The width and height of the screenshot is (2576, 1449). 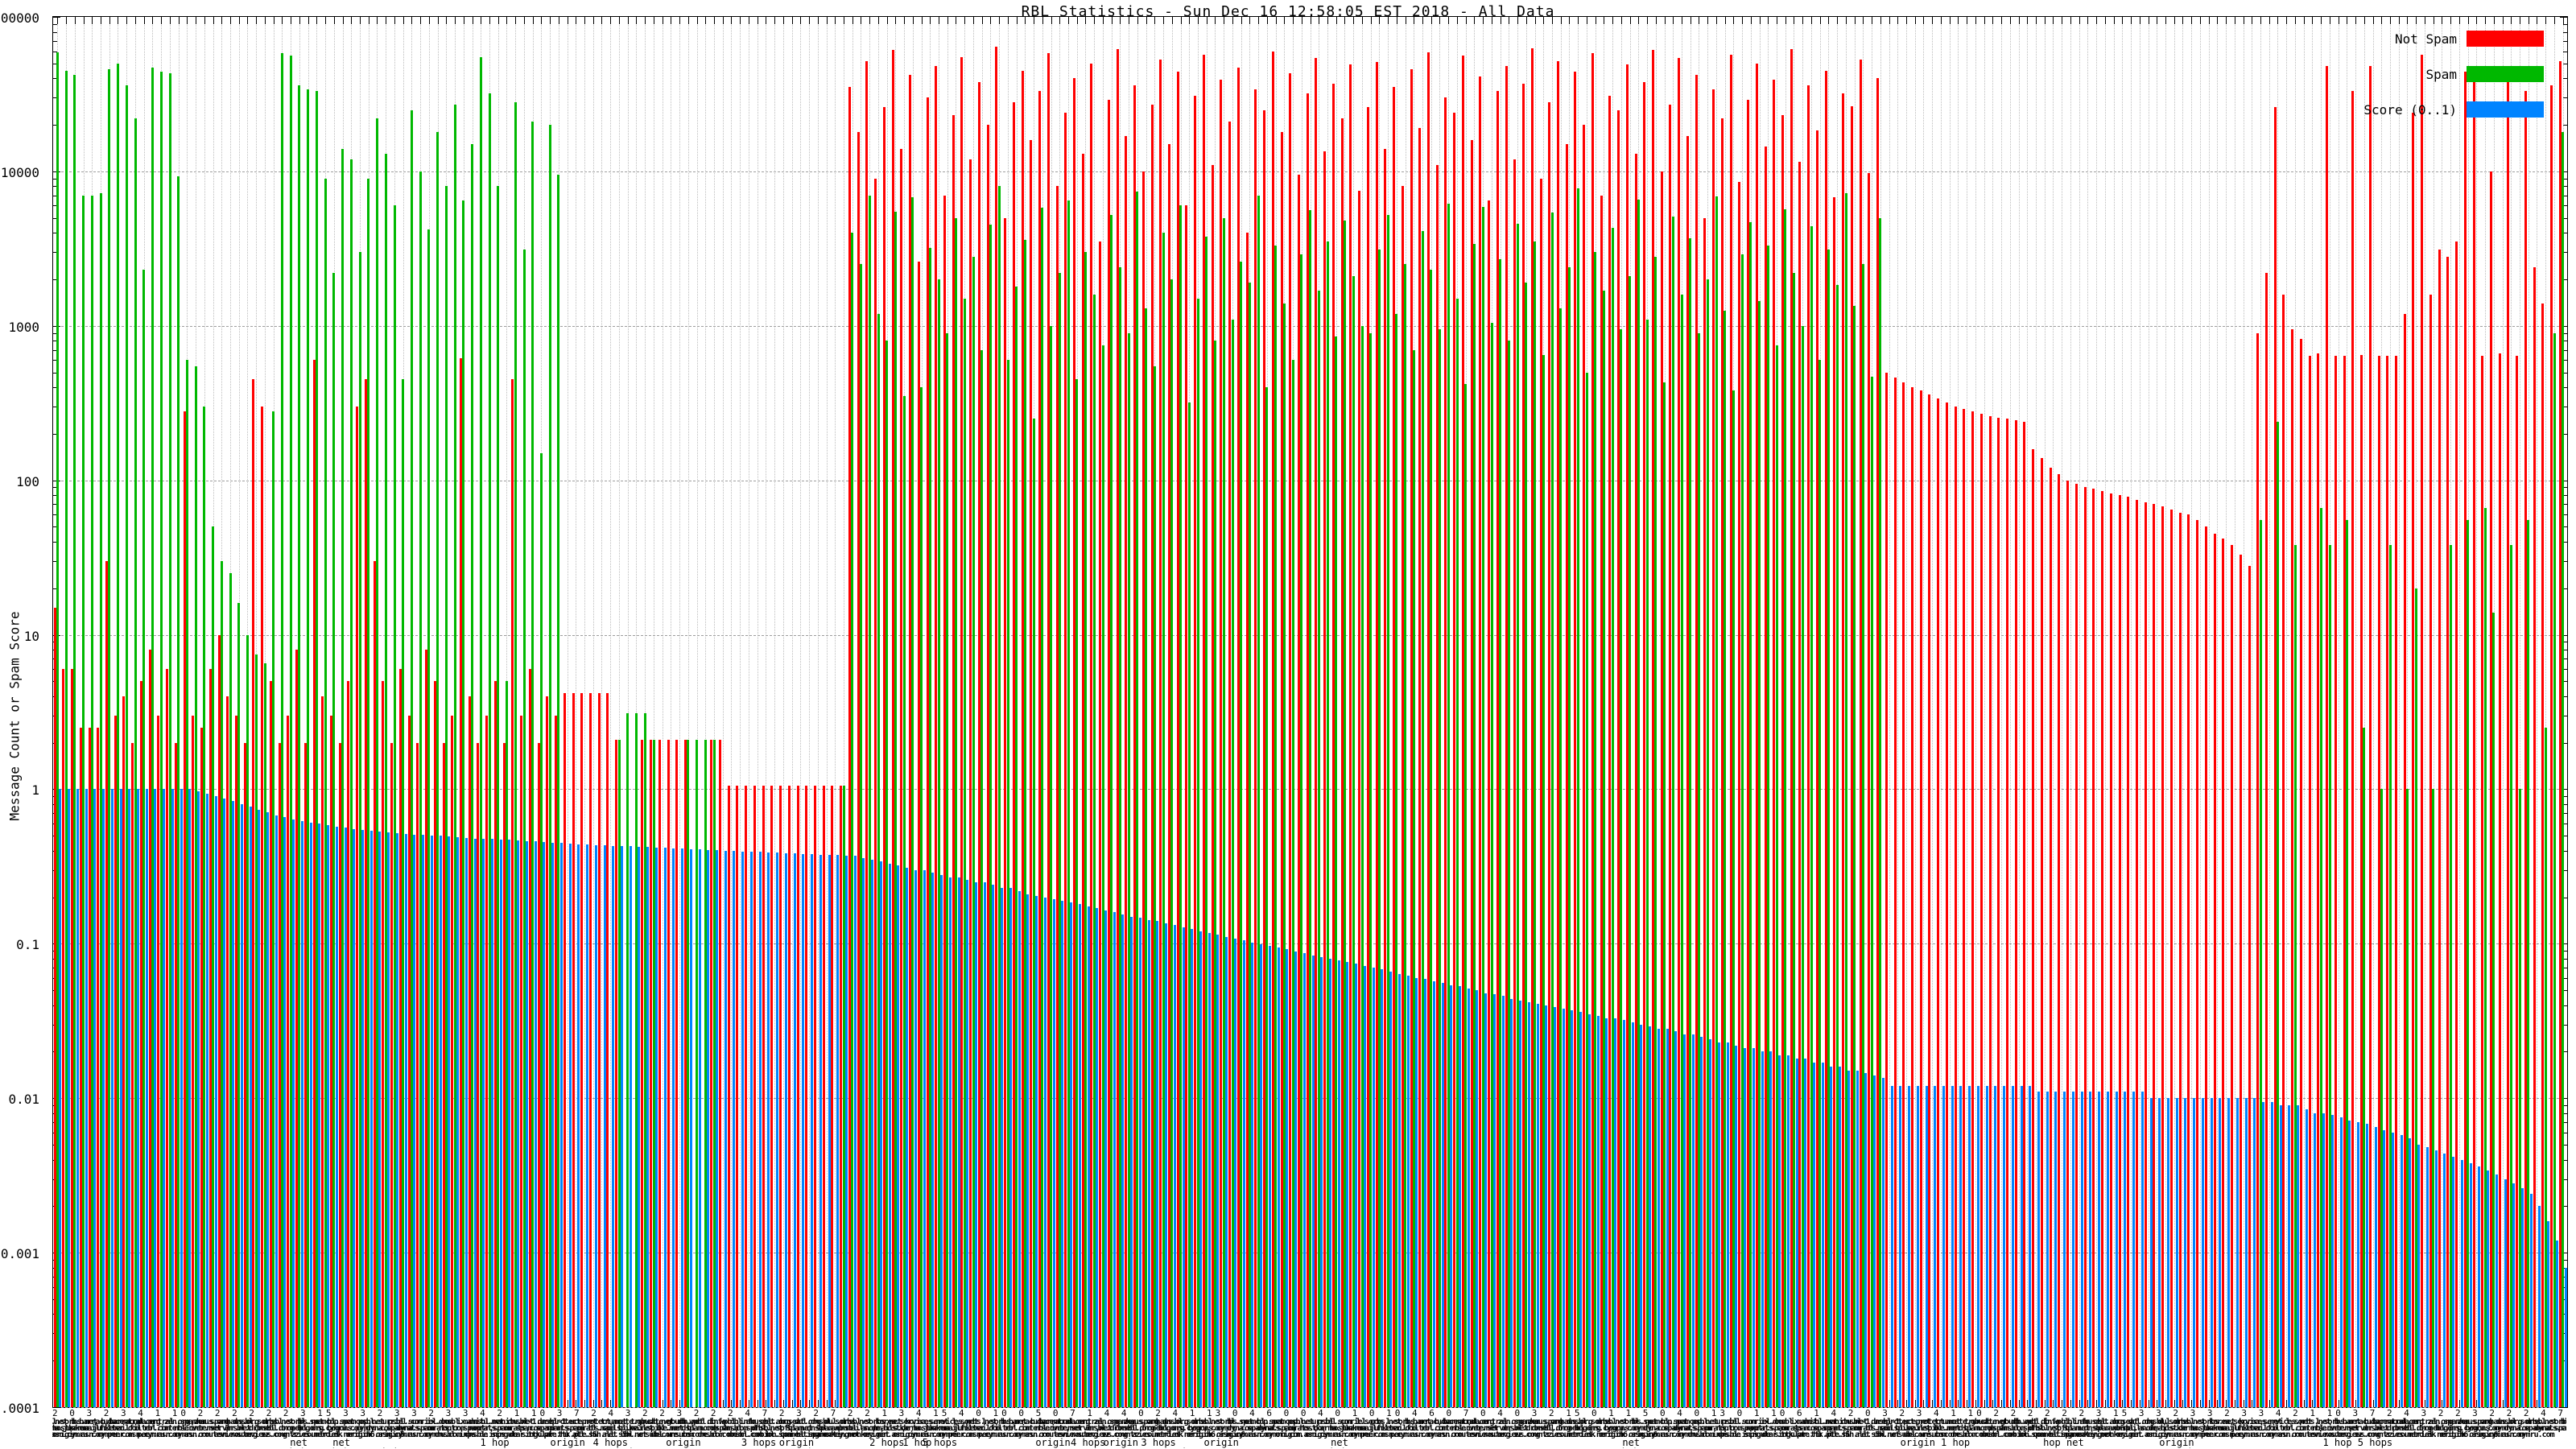 I want to click on y-tick-label: 0.0001, so click(x=19, y=1408).